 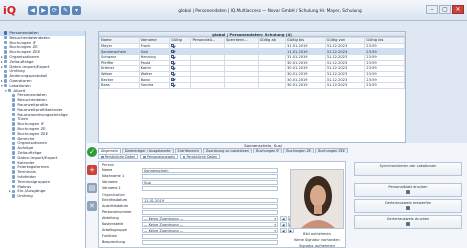 I want to click on text-field: 11.01.2019, so click(x=210, y=200).